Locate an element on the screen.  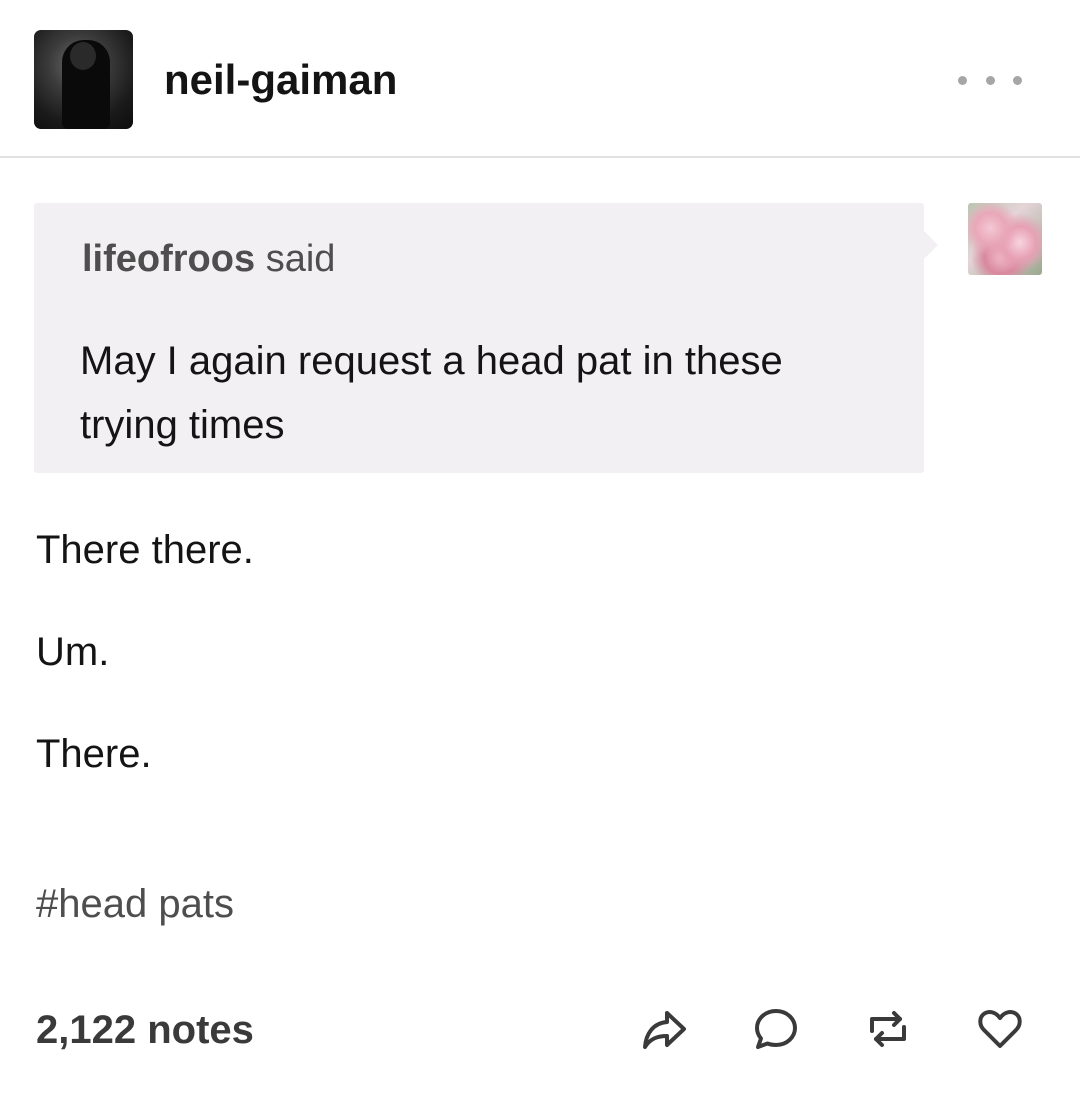
said-label: said is located at coordinates (300, 259).